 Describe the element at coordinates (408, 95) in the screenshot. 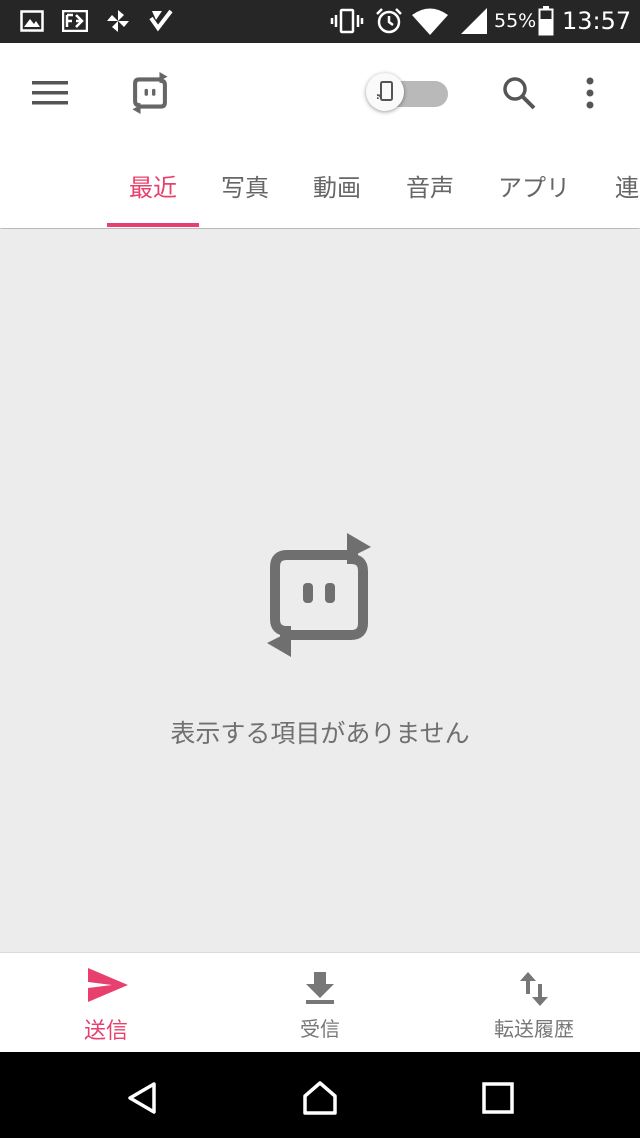

I see `nearby-share-toggle` at that location.